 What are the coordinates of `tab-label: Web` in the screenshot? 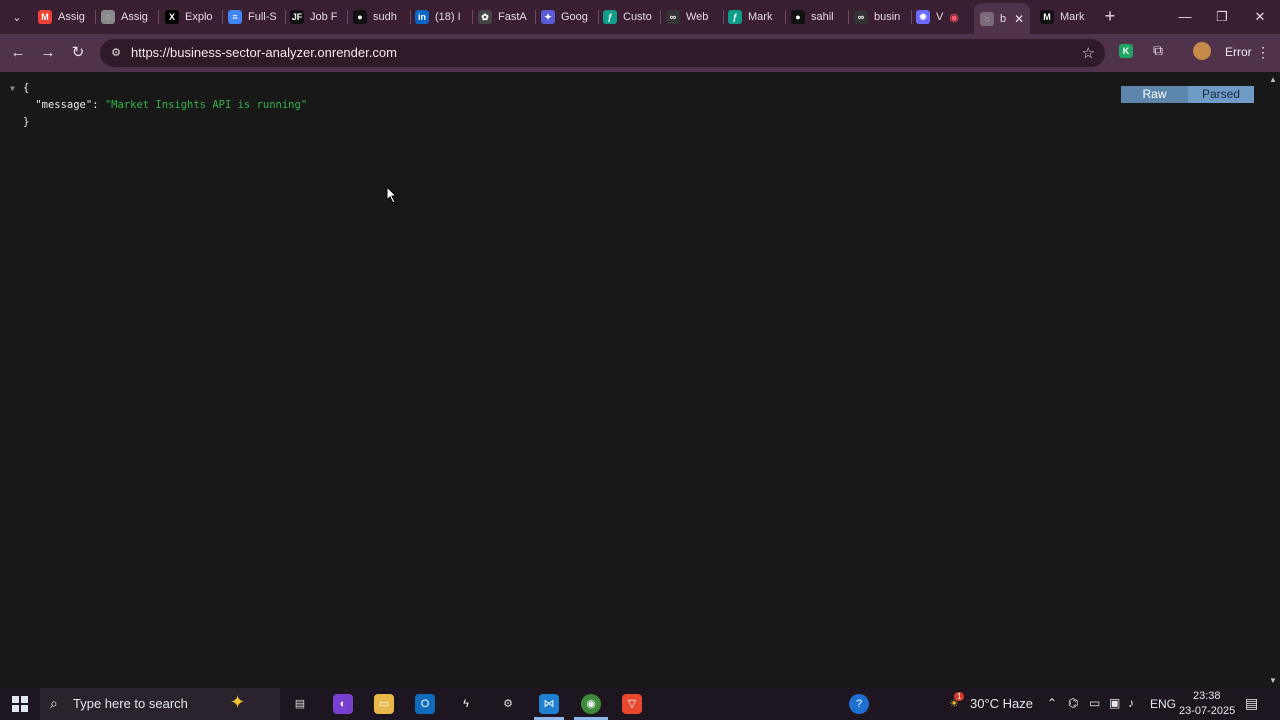 It's located at (697, 17).